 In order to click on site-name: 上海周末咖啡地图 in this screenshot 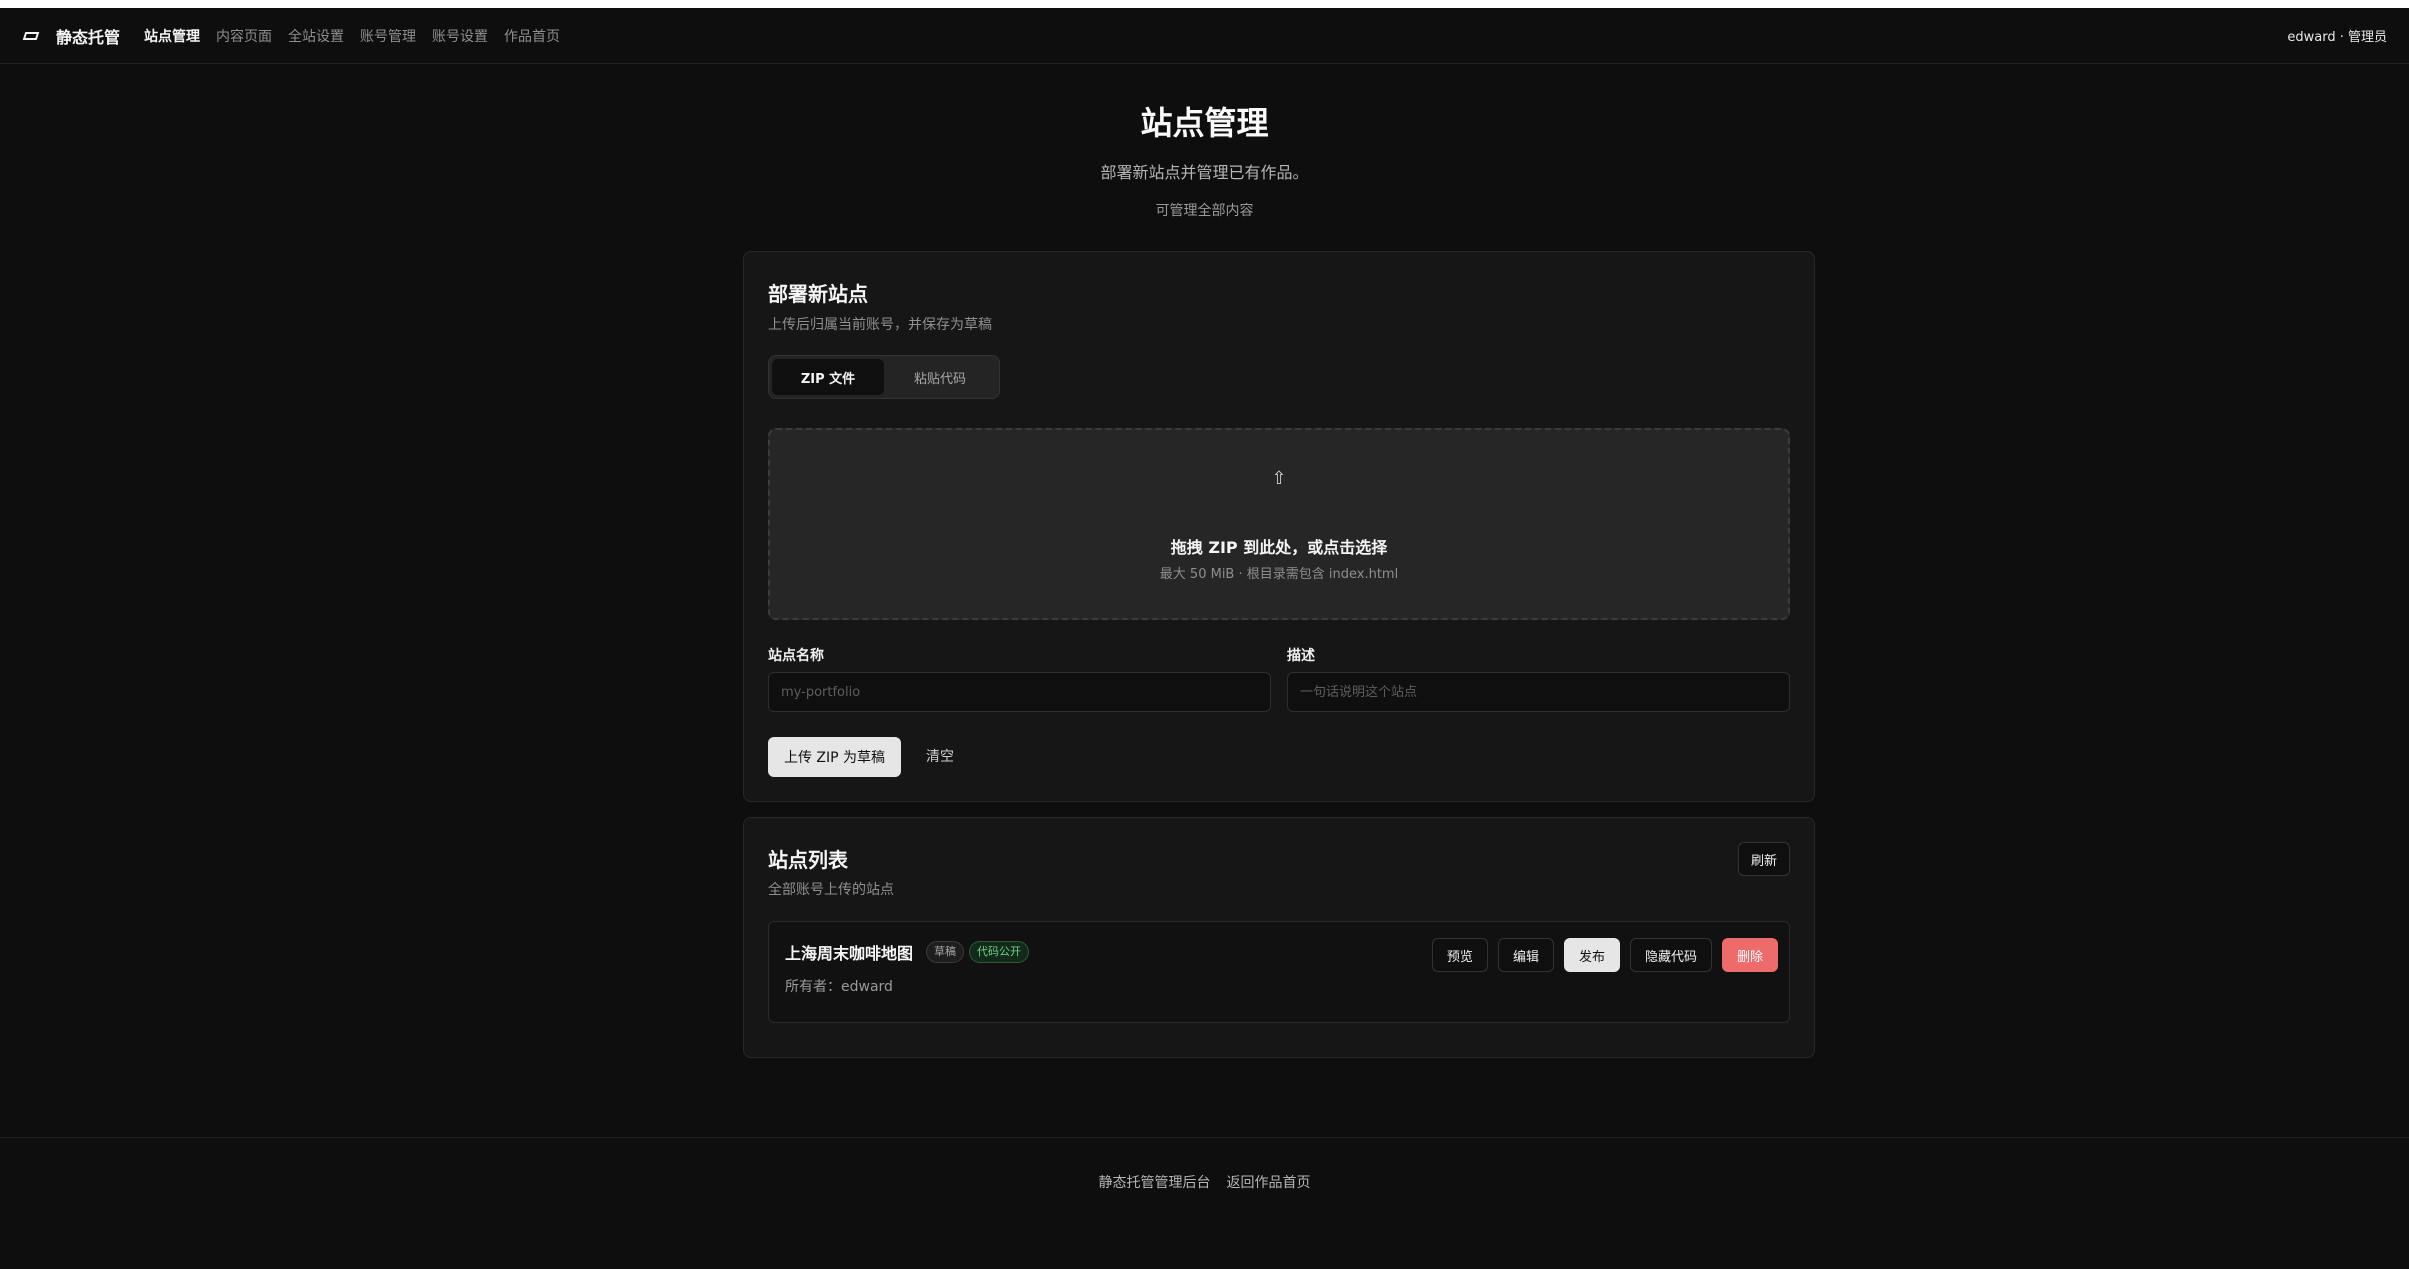, I will do `click(849, 953)`.